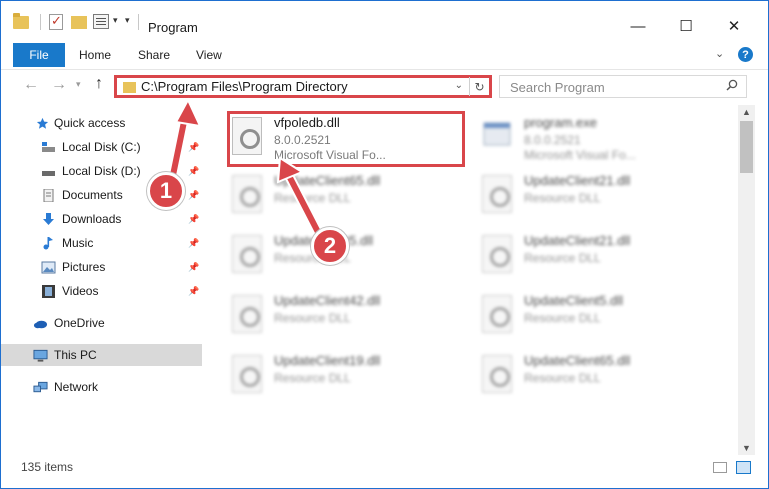 The width and height of the screenshot is (769, 489). Describe the element at coordinates (115, 20) in the screenshot. I see `chevron-down-icon: ▾` at that location.